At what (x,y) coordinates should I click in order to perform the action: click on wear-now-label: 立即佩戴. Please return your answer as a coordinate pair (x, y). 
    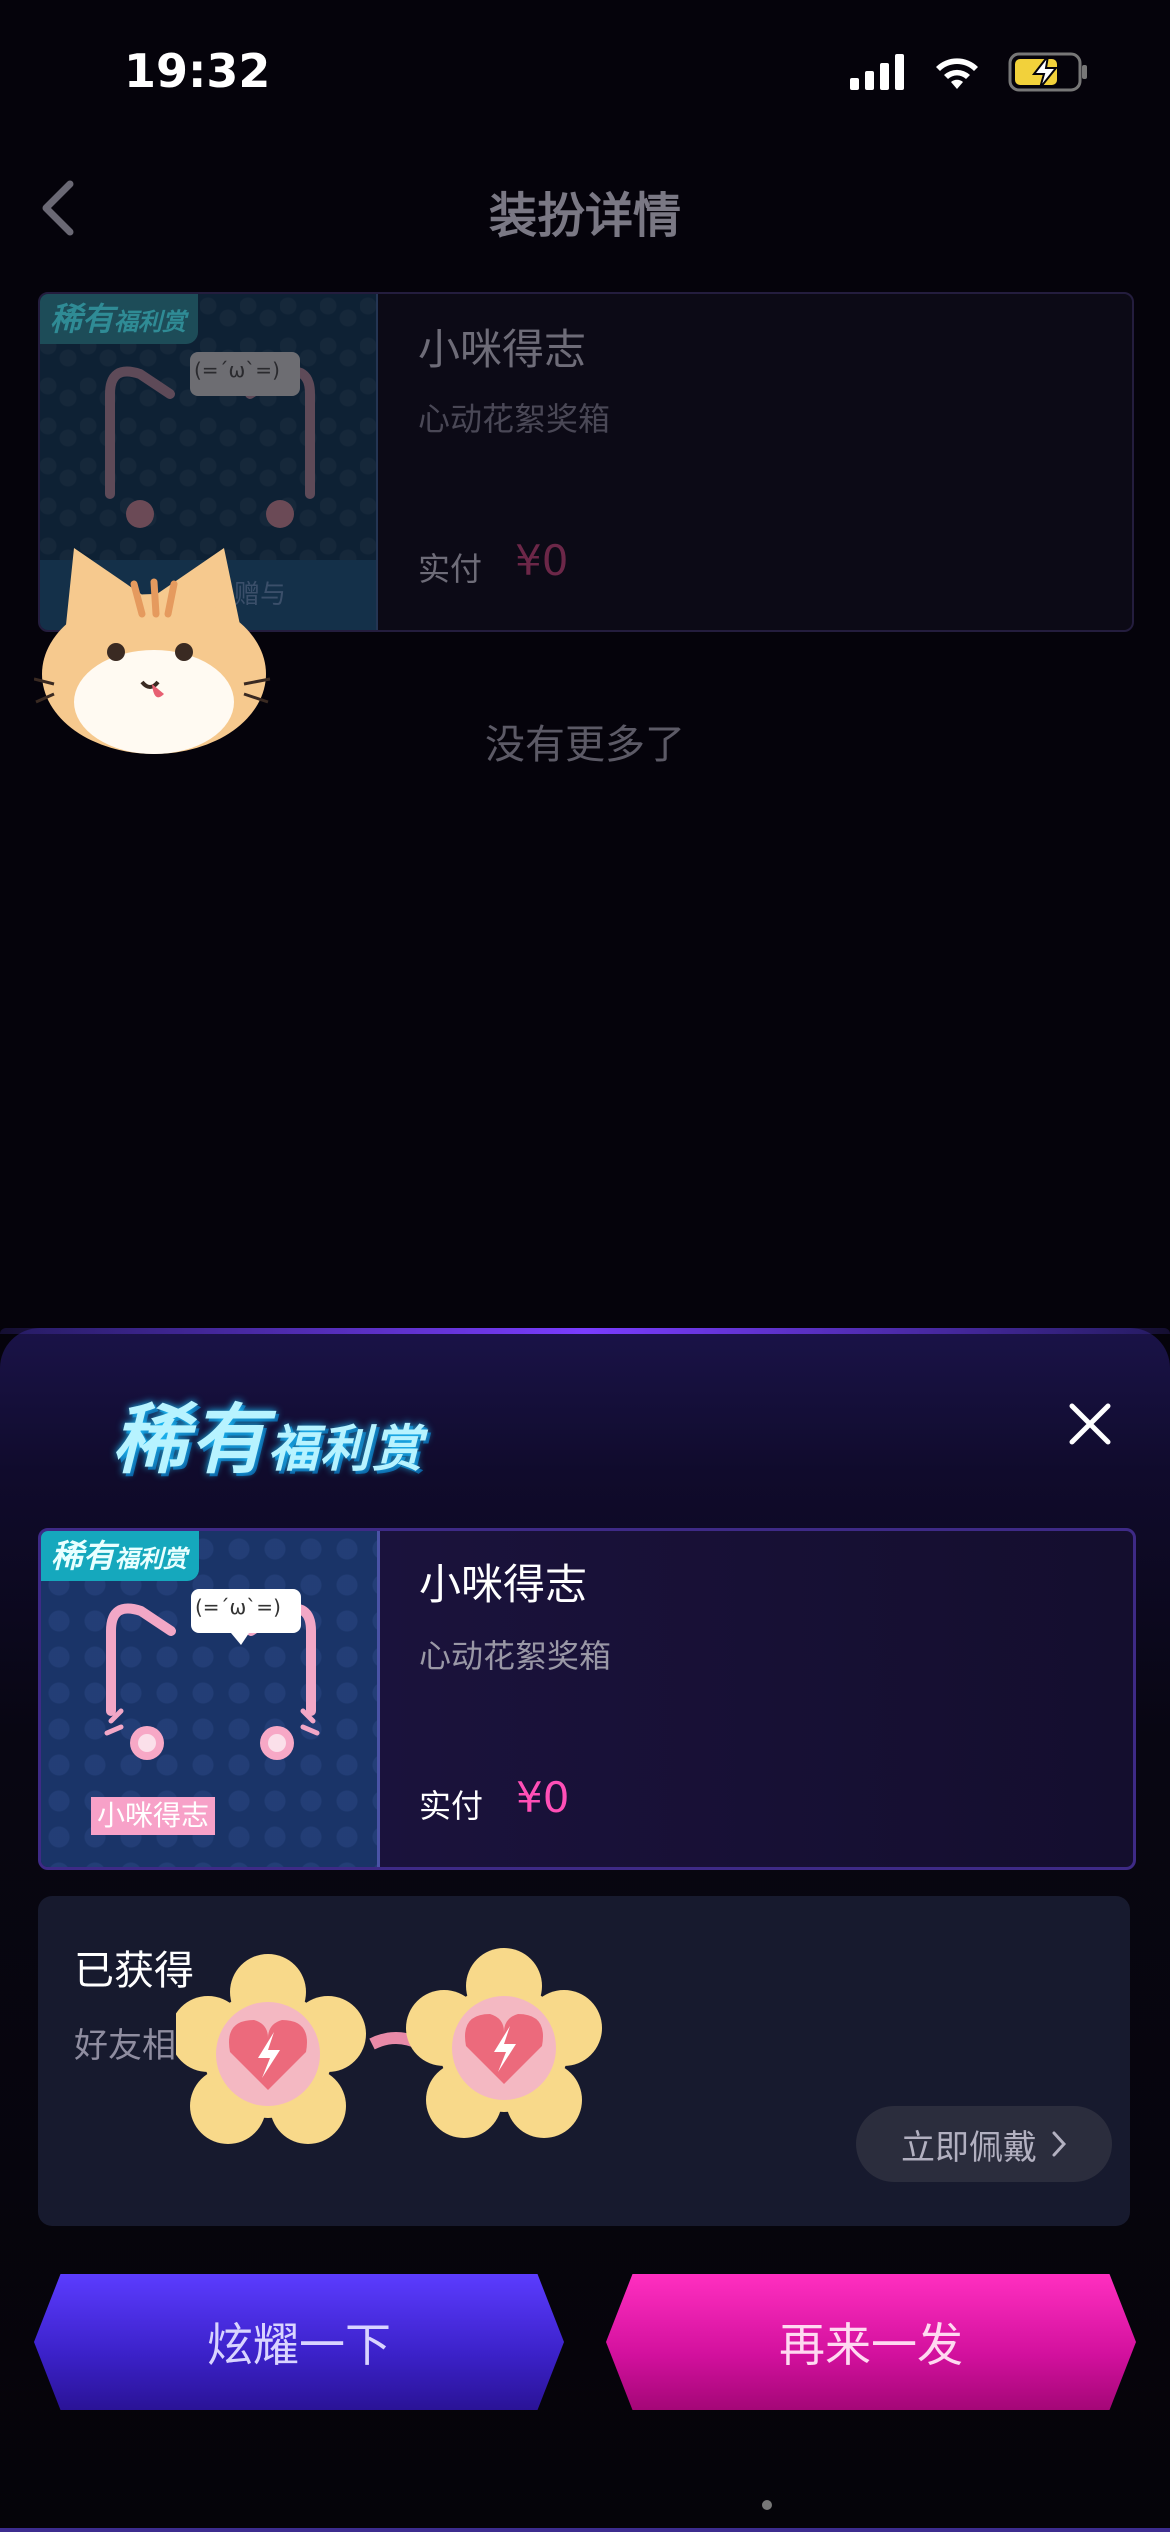
    Looking at the image, I should click on (969, 2147).